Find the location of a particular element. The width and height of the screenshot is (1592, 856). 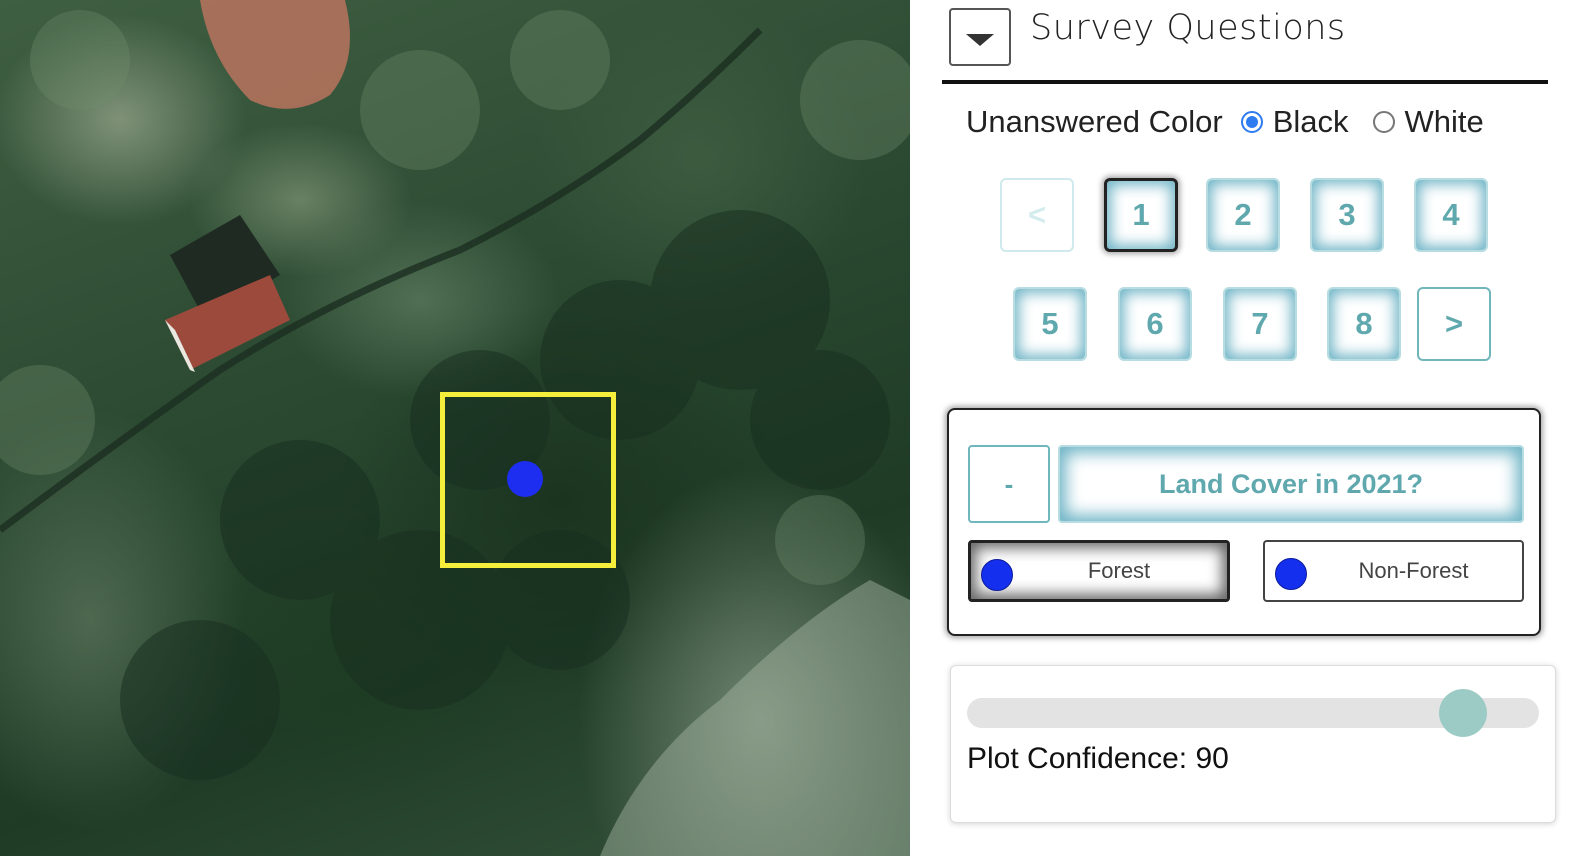

question-page-3: 3 is located at coordinates (1347, 215).